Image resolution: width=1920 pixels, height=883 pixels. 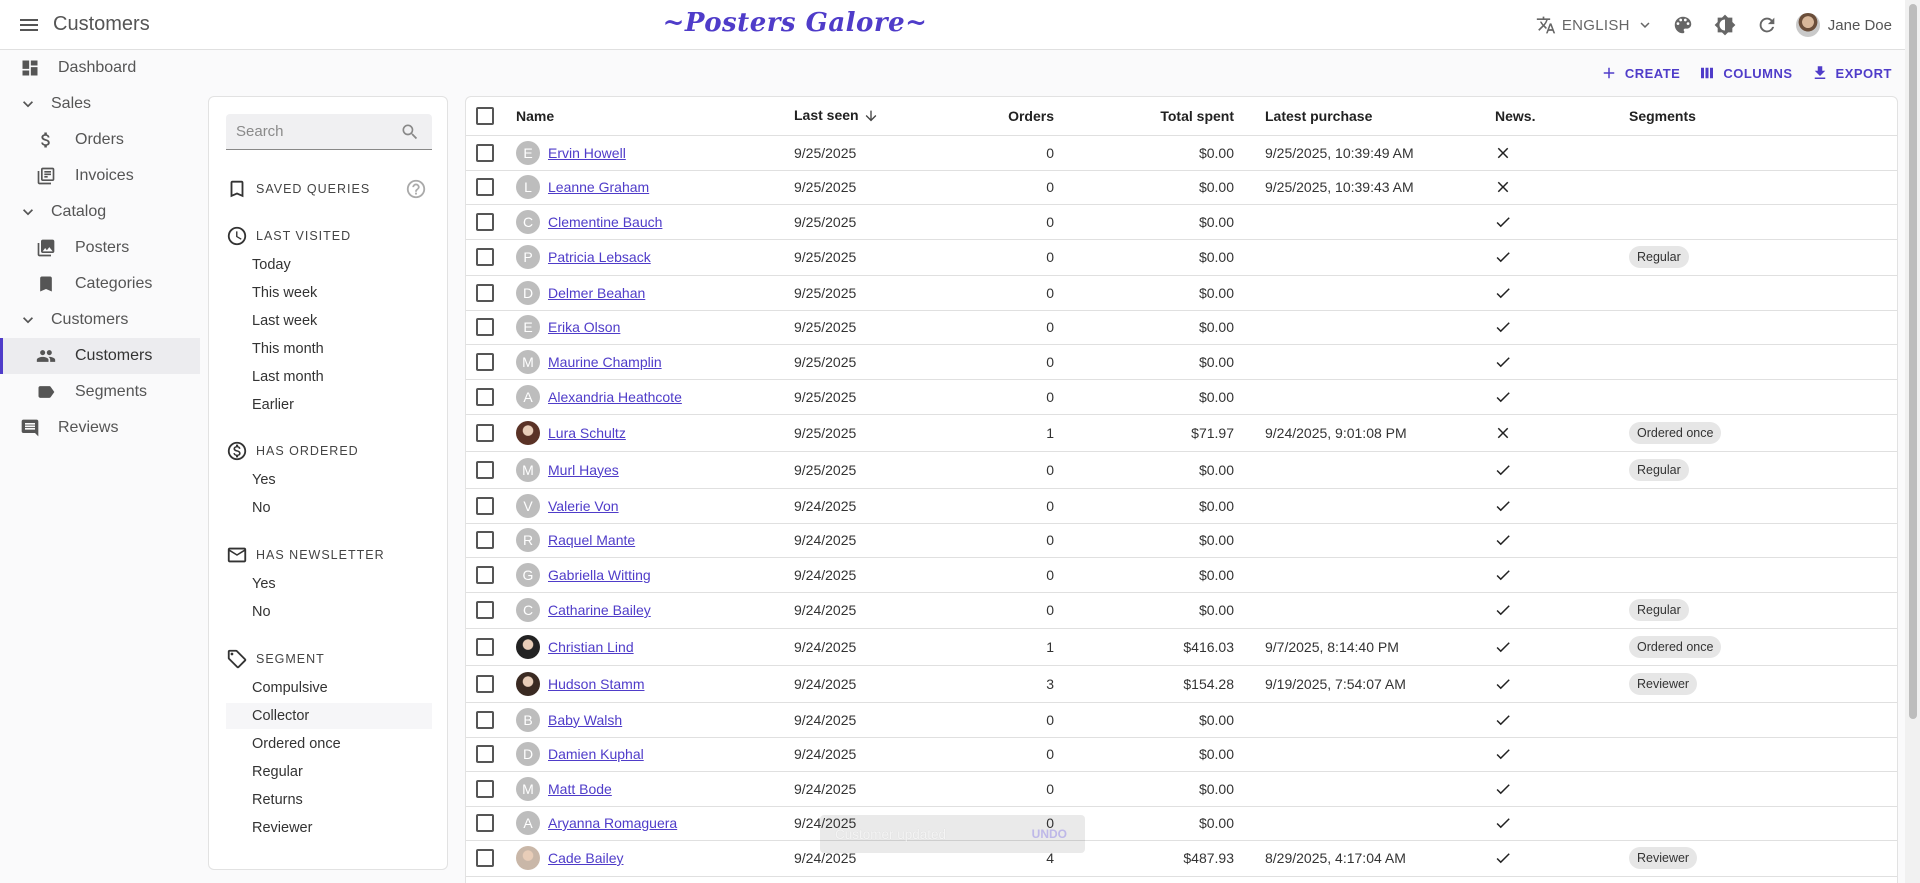 What do you see at coordinates (100, 356) in the screenshot?
I see `sidebar-item-customers: Customers` at bounding box center [100, 356].